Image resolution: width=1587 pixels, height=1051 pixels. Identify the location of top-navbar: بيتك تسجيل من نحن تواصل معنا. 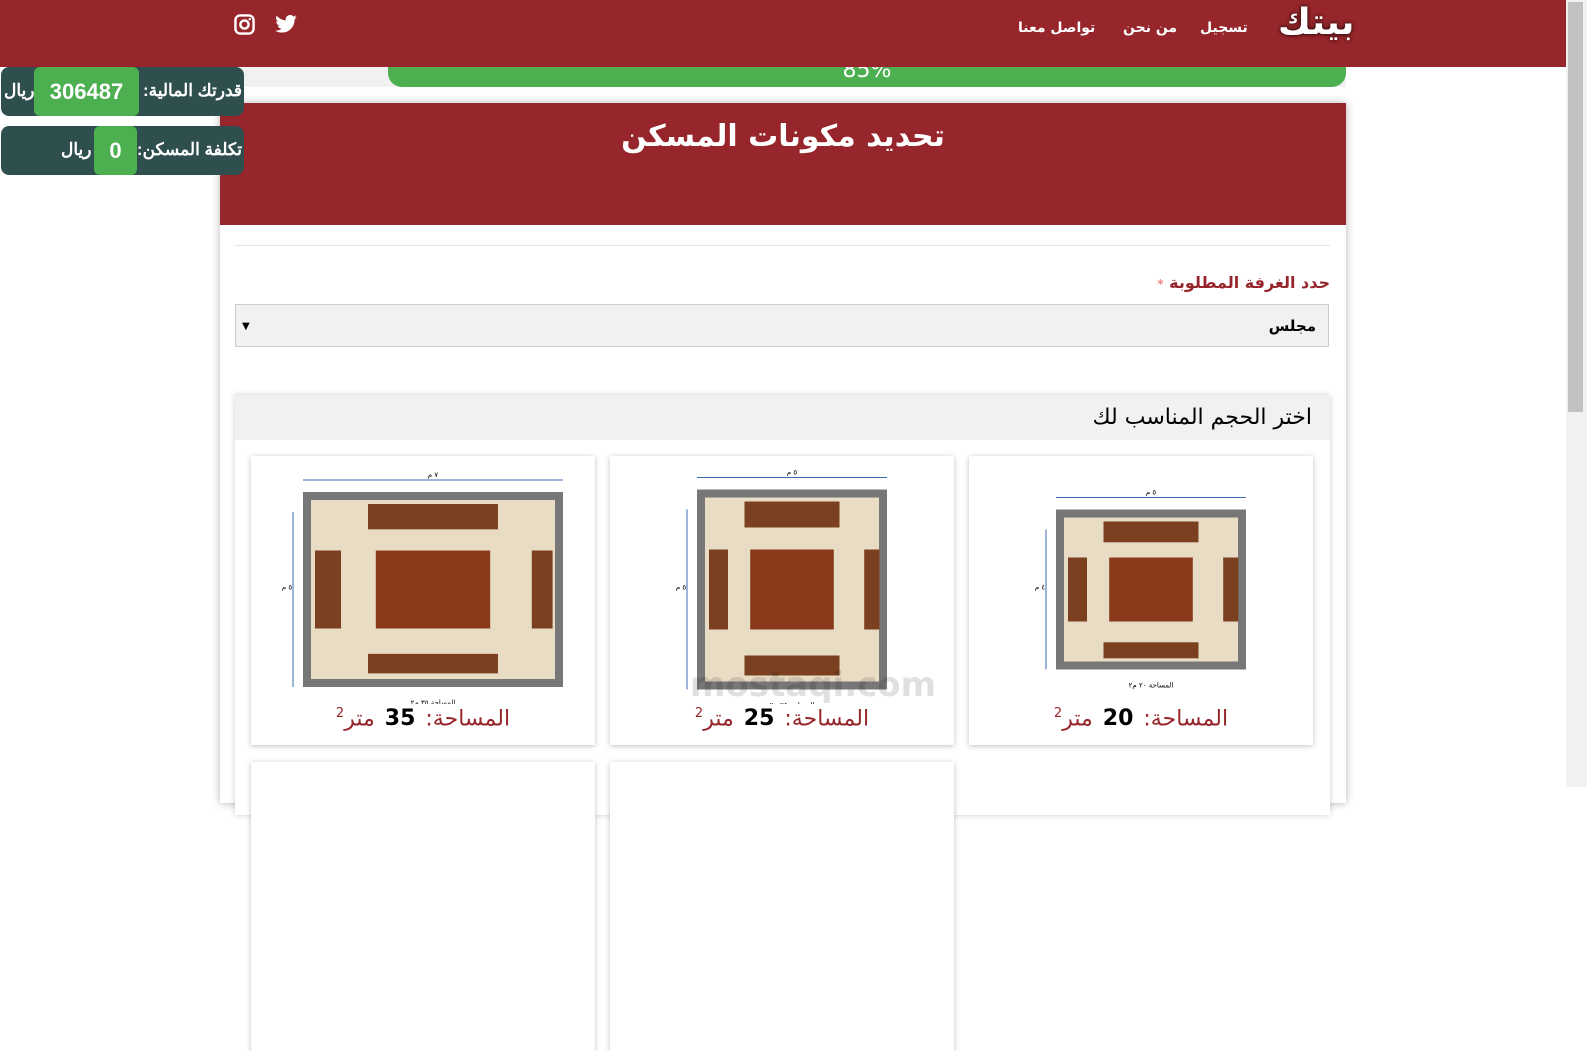
(783, 33).